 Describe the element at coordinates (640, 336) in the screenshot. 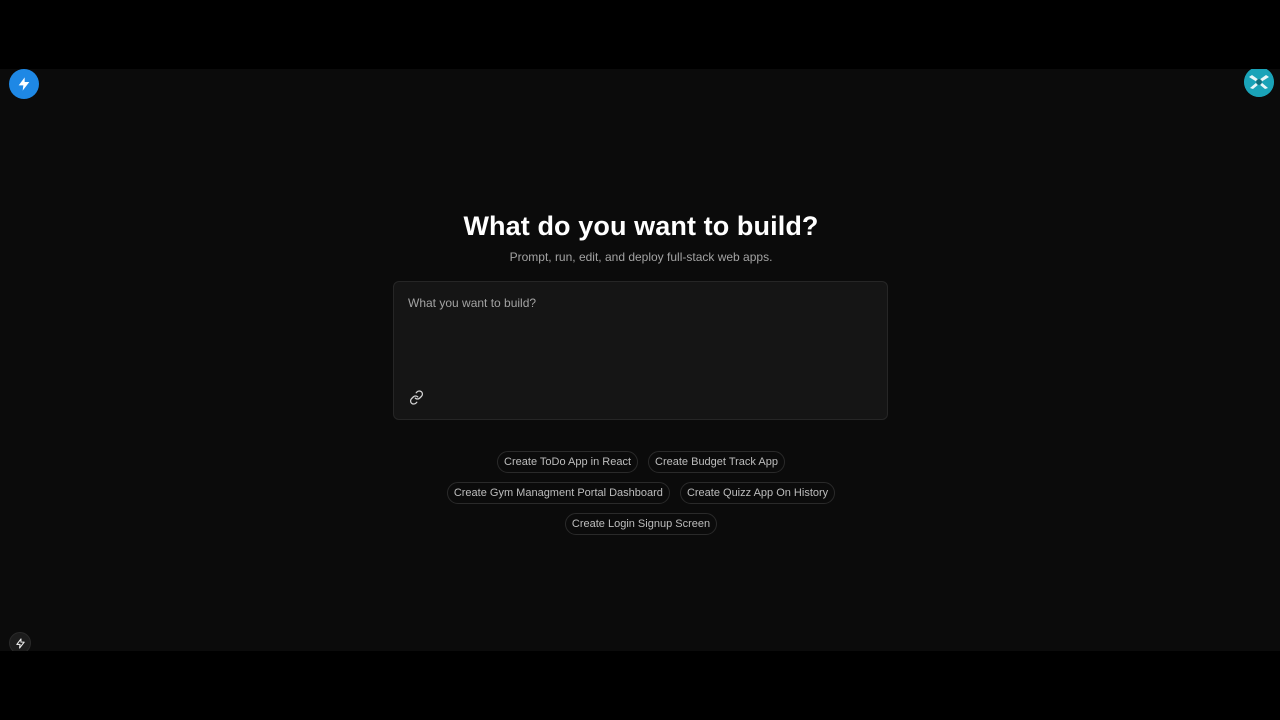

I see `prompt-input` at that location.